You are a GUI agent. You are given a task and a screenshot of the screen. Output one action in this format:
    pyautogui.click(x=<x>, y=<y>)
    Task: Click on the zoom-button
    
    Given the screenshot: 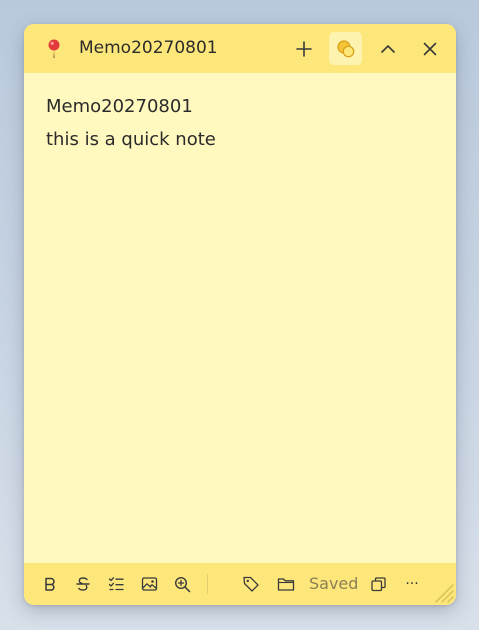 What is the action you would take?
    pyautogui.click(x=182, y=584)
    